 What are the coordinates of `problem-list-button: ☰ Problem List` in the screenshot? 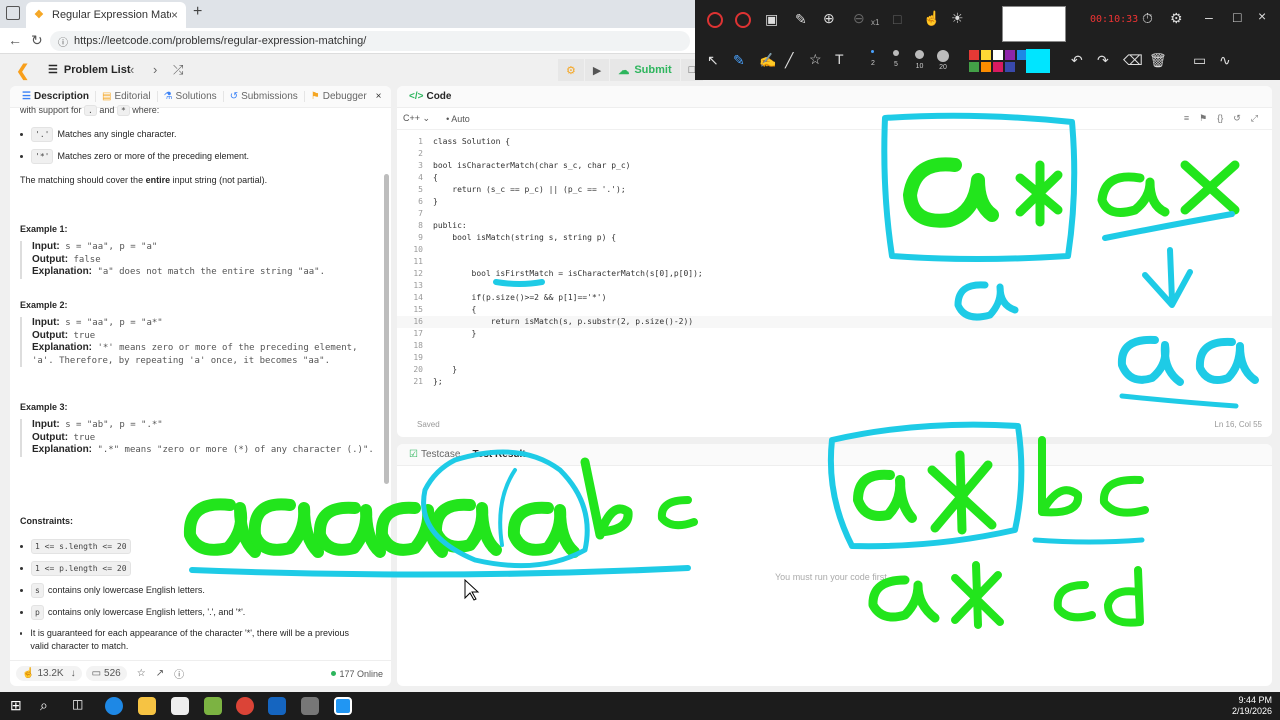 It's located at (89, 70).